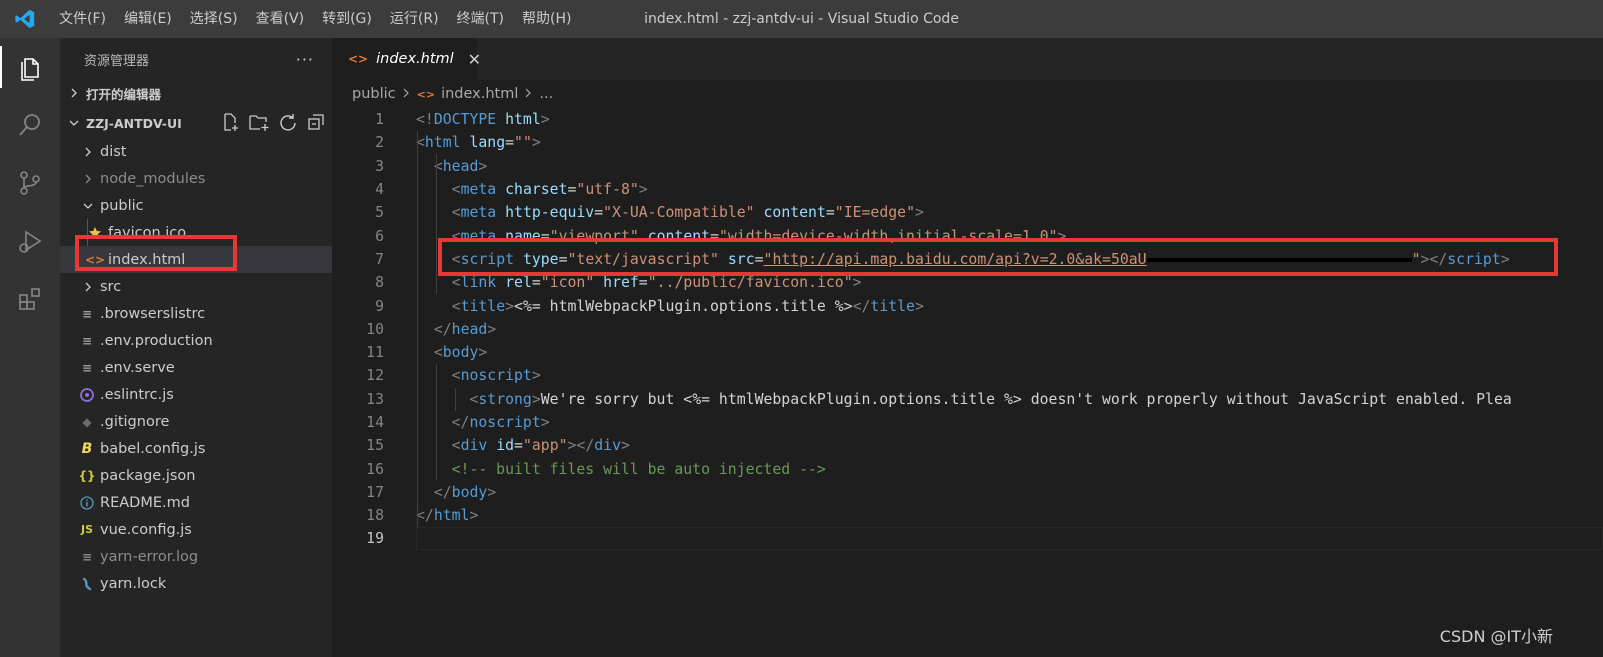 This screenshot has height=657, width=1603. Describe the element at coordinates (87, 448) in the screenshot. I see `babel-icon: B` at that location.